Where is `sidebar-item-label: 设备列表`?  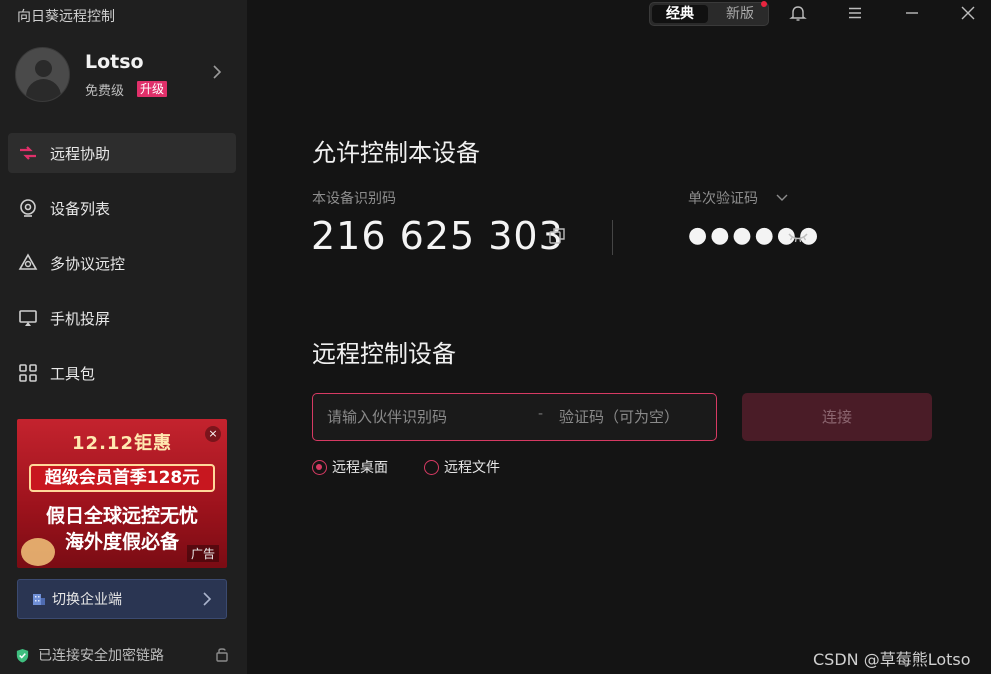 sidebar-item-label: 设备列表 is located at coordinates (80, 208).